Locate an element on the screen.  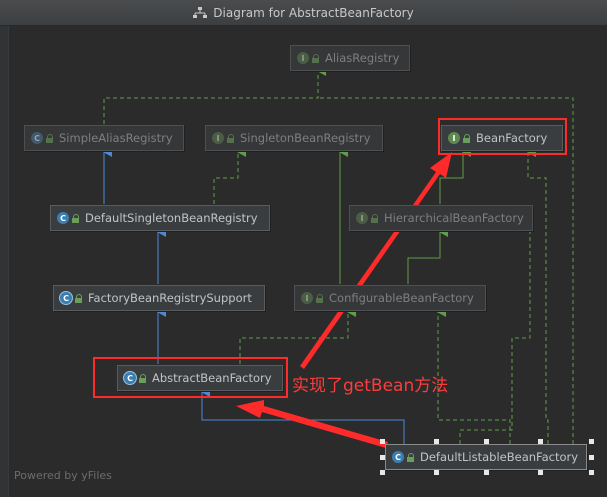
window-title-bar: Diagram for AbstractBeanFactory is located at coordinates (303, 13).